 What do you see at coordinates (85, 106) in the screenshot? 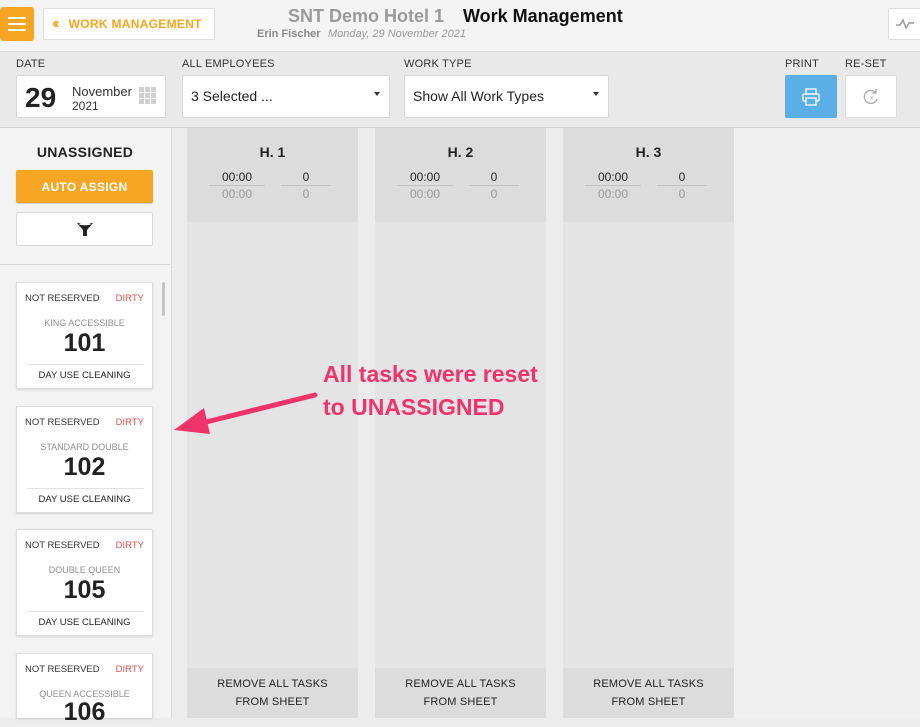
I see `date-year: 2021` at bounding box center [85, 106].